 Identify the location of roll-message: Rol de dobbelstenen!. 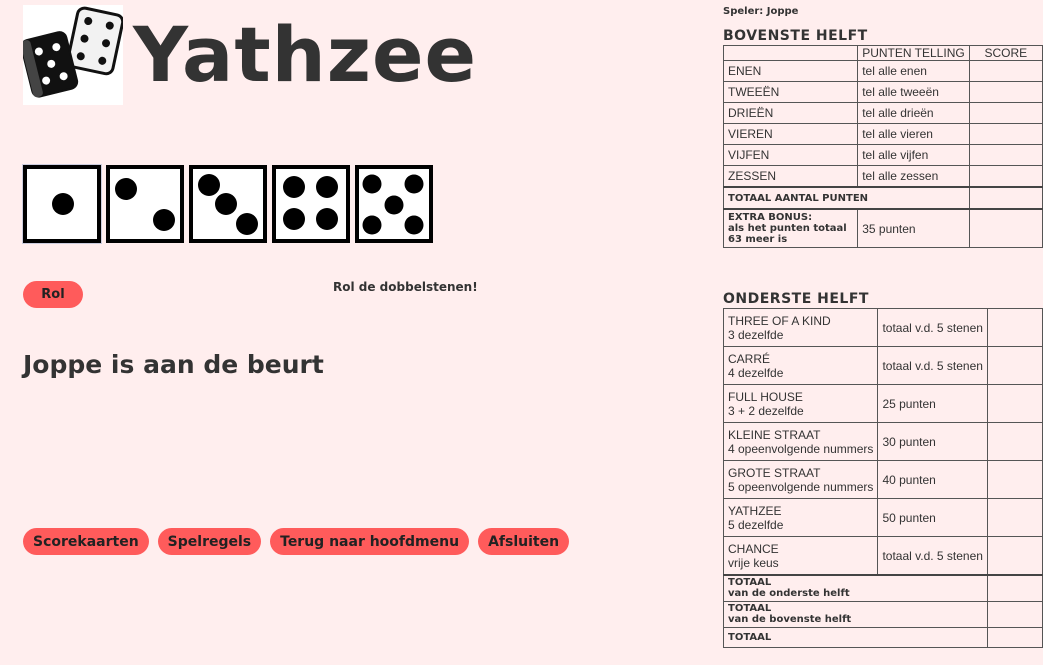
(405, 287).